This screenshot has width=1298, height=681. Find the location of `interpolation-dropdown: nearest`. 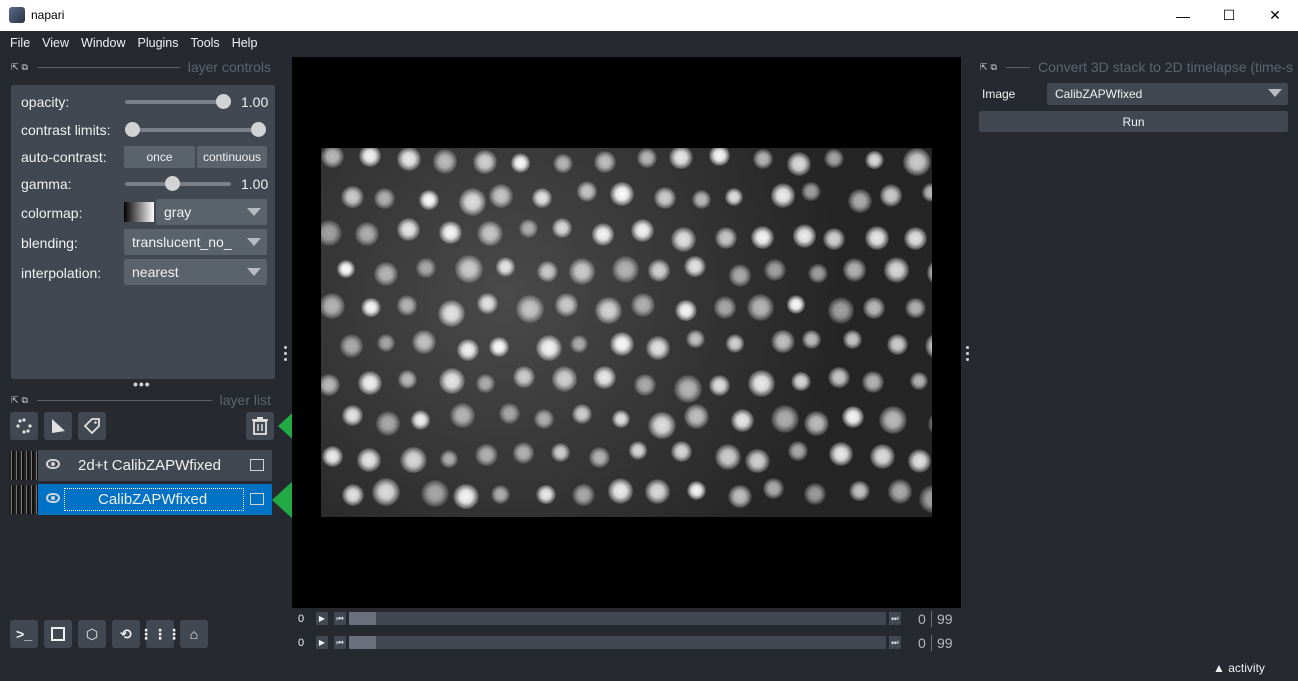

interpolation-dropdown: nearest is located at coordinates (195, 272).